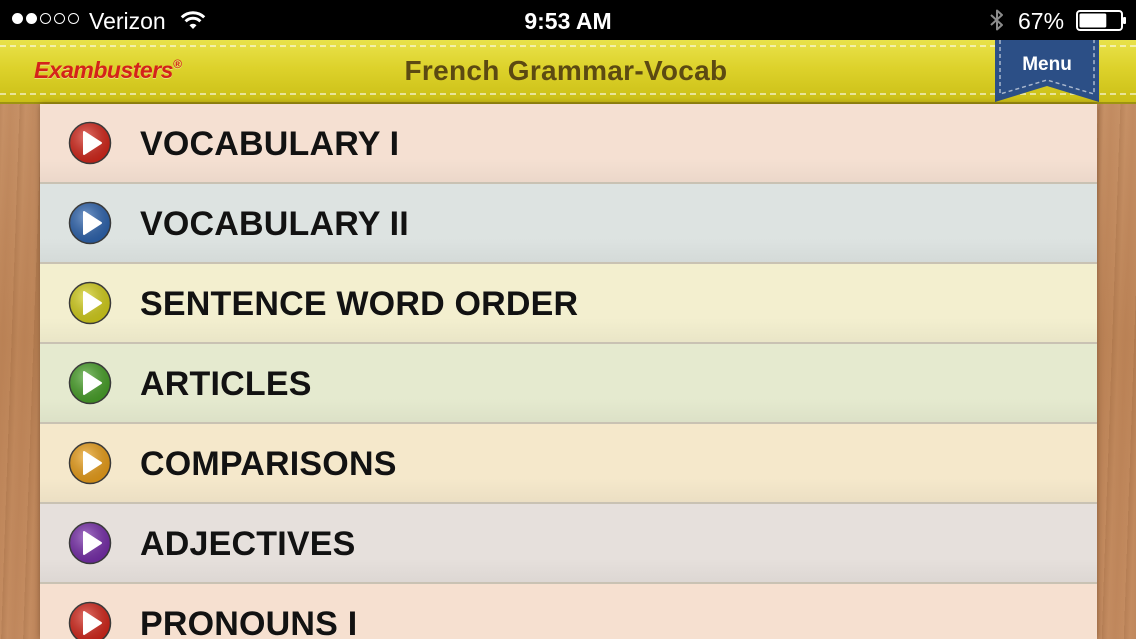  I want to click on list-item-label: ADJECTIVES, so click(248, 544).